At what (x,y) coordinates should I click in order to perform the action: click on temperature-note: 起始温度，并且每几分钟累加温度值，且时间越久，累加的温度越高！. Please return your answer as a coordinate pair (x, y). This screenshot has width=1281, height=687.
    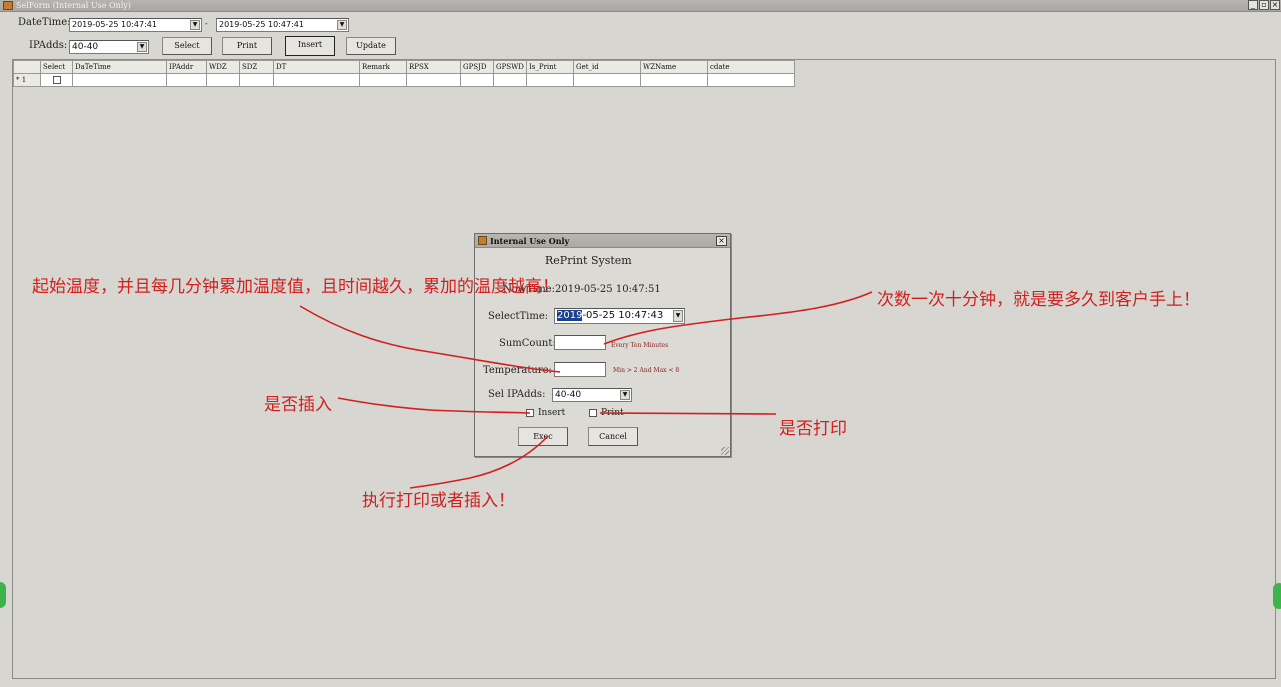
    Looking at the image, I should click on (295, 287).